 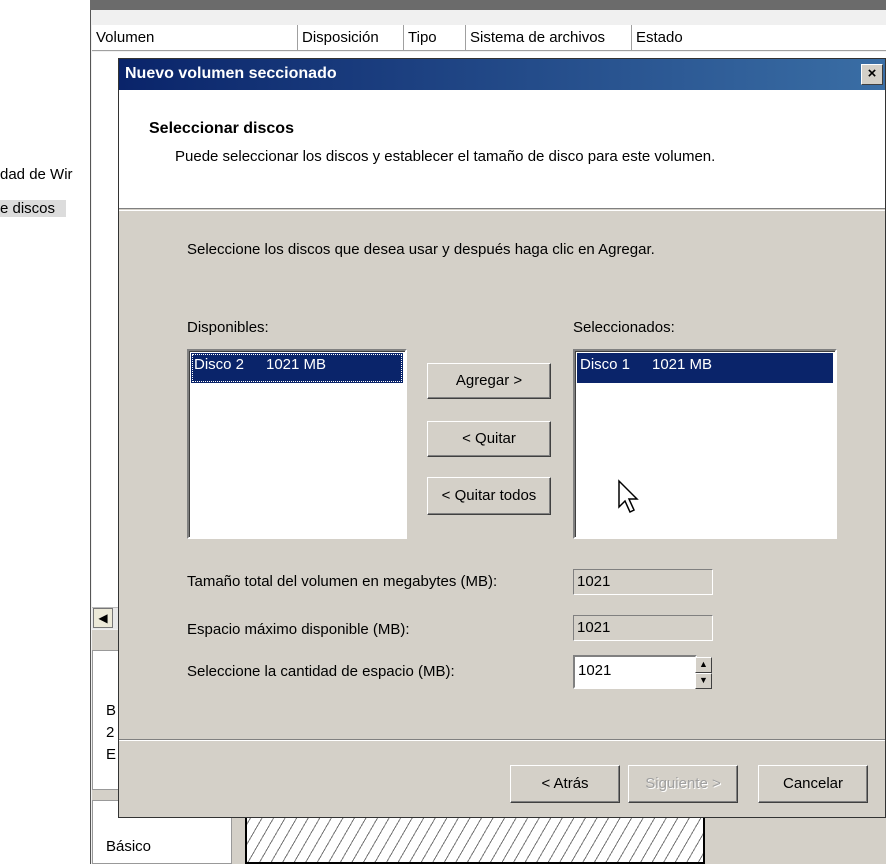 What do you see at coordinates (45, 174) in the screenshot?
I see `tree-item-storage: dad de Wir` at bounding box center [45, 174].